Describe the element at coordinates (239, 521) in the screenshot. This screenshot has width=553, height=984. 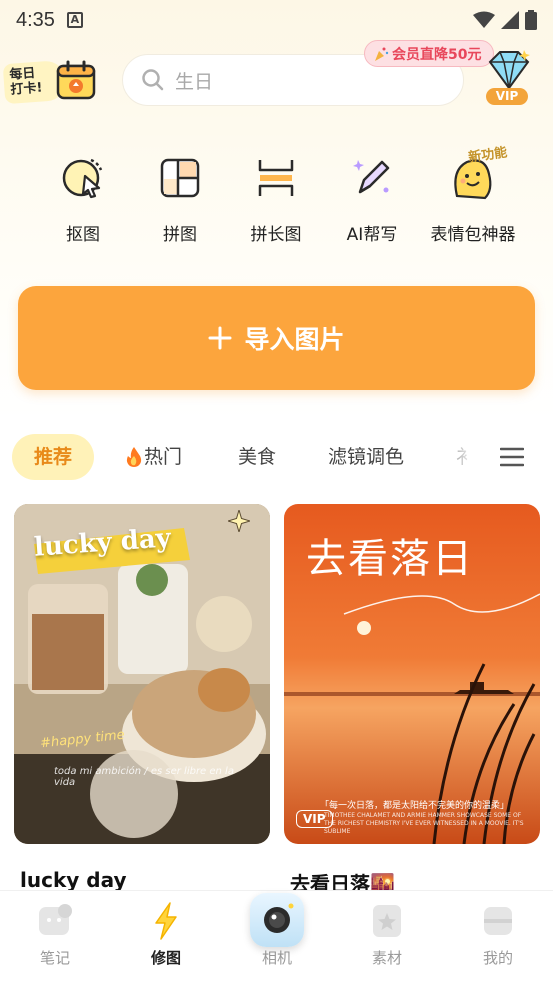
I see `sparkle-icon` at that location.